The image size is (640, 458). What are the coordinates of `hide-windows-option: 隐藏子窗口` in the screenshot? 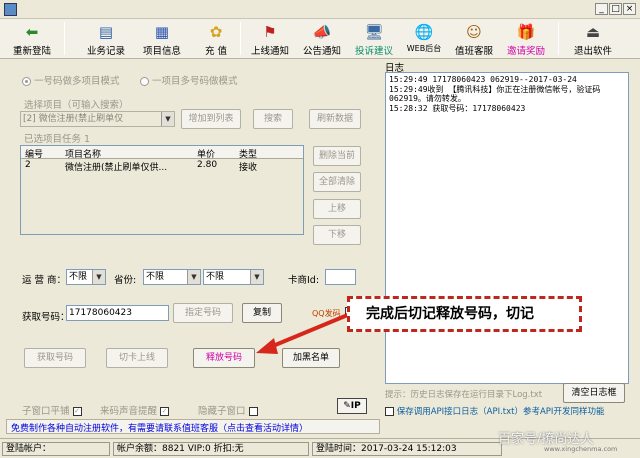 It's located at (228, 410).